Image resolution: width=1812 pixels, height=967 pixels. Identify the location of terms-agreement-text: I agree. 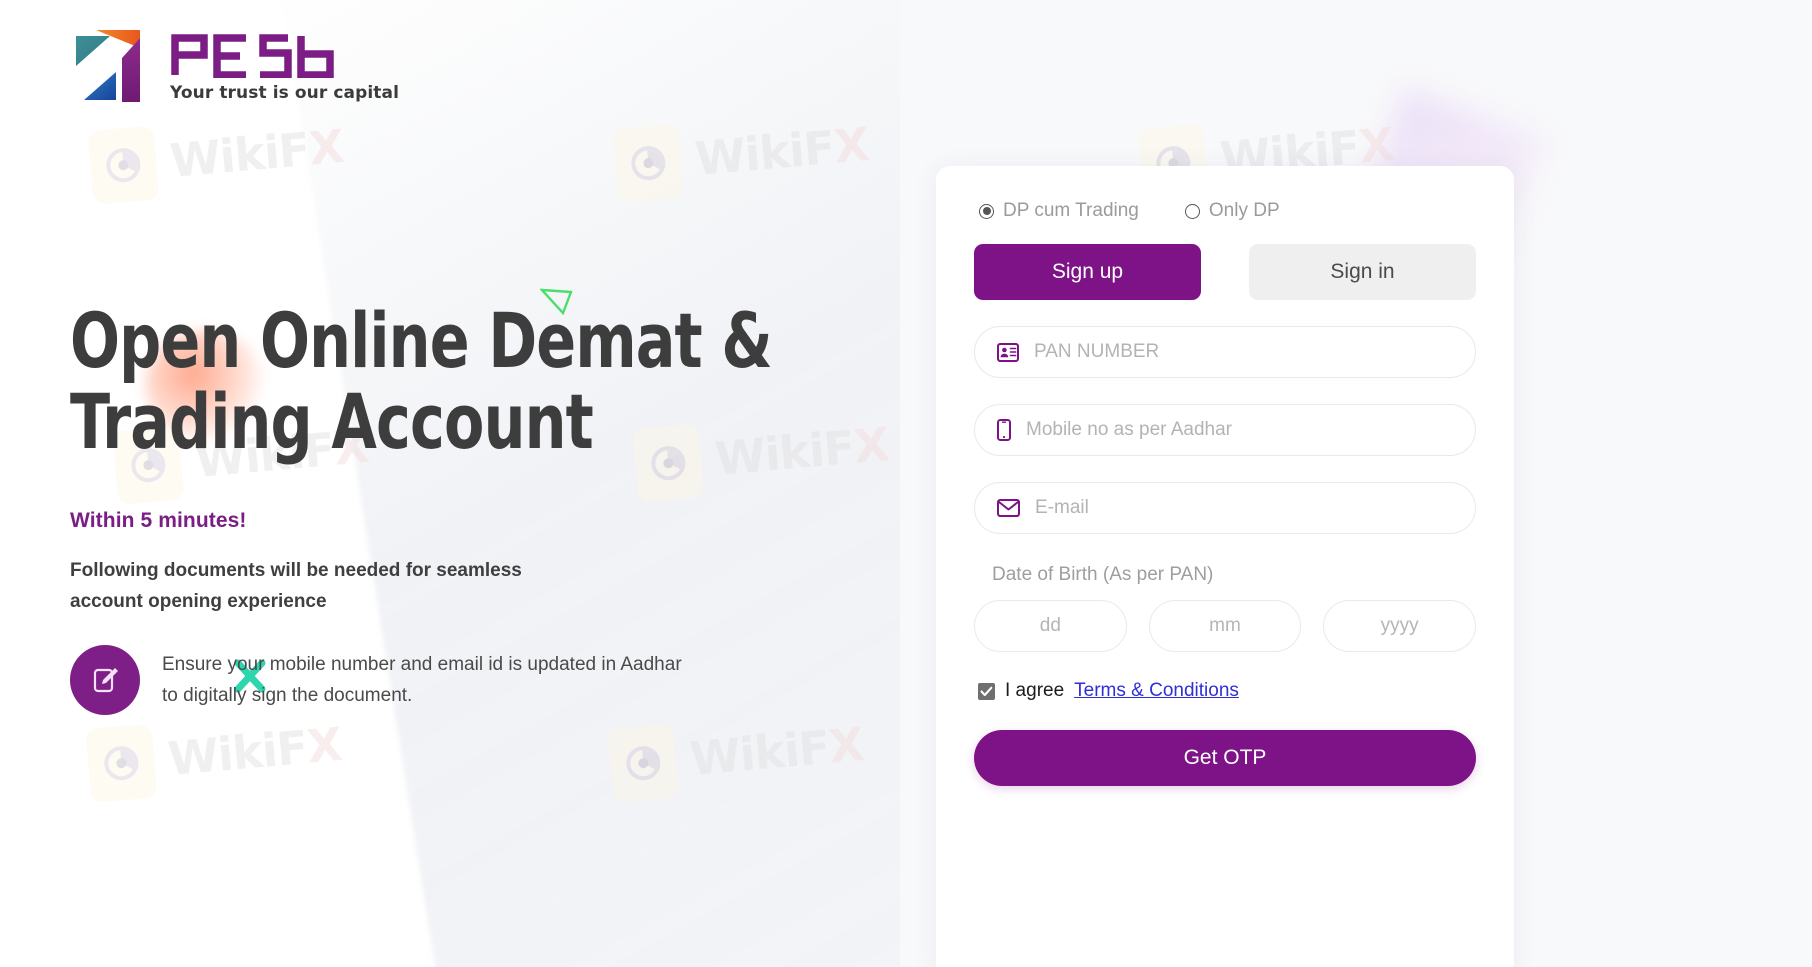
(1035, 690).